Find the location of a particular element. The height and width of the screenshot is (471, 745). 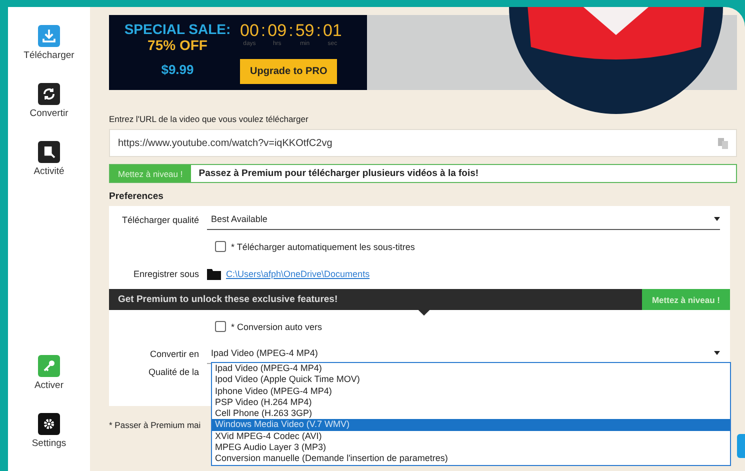

url-field: https://www.youtube.com/watch?v=iqKKOtfC2vg is located at coordinates (423, 143).